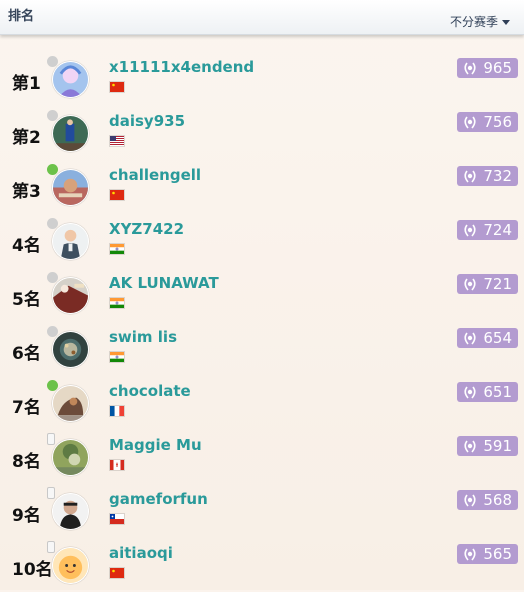  What do you see at coordinates (26, 192) in the screenshot?
I see `rank-label: 第3` at bounding box center [26, 192].